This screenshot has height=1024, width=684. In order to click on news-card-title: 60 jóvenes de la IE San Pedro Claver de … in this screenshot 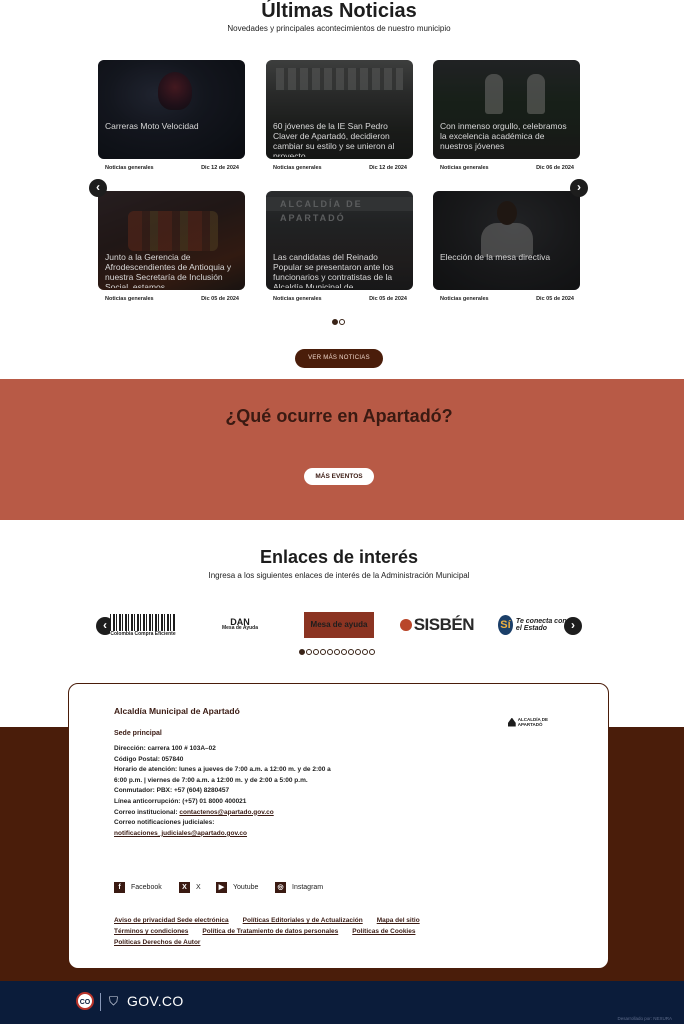, I will do `click(340, 139)`.